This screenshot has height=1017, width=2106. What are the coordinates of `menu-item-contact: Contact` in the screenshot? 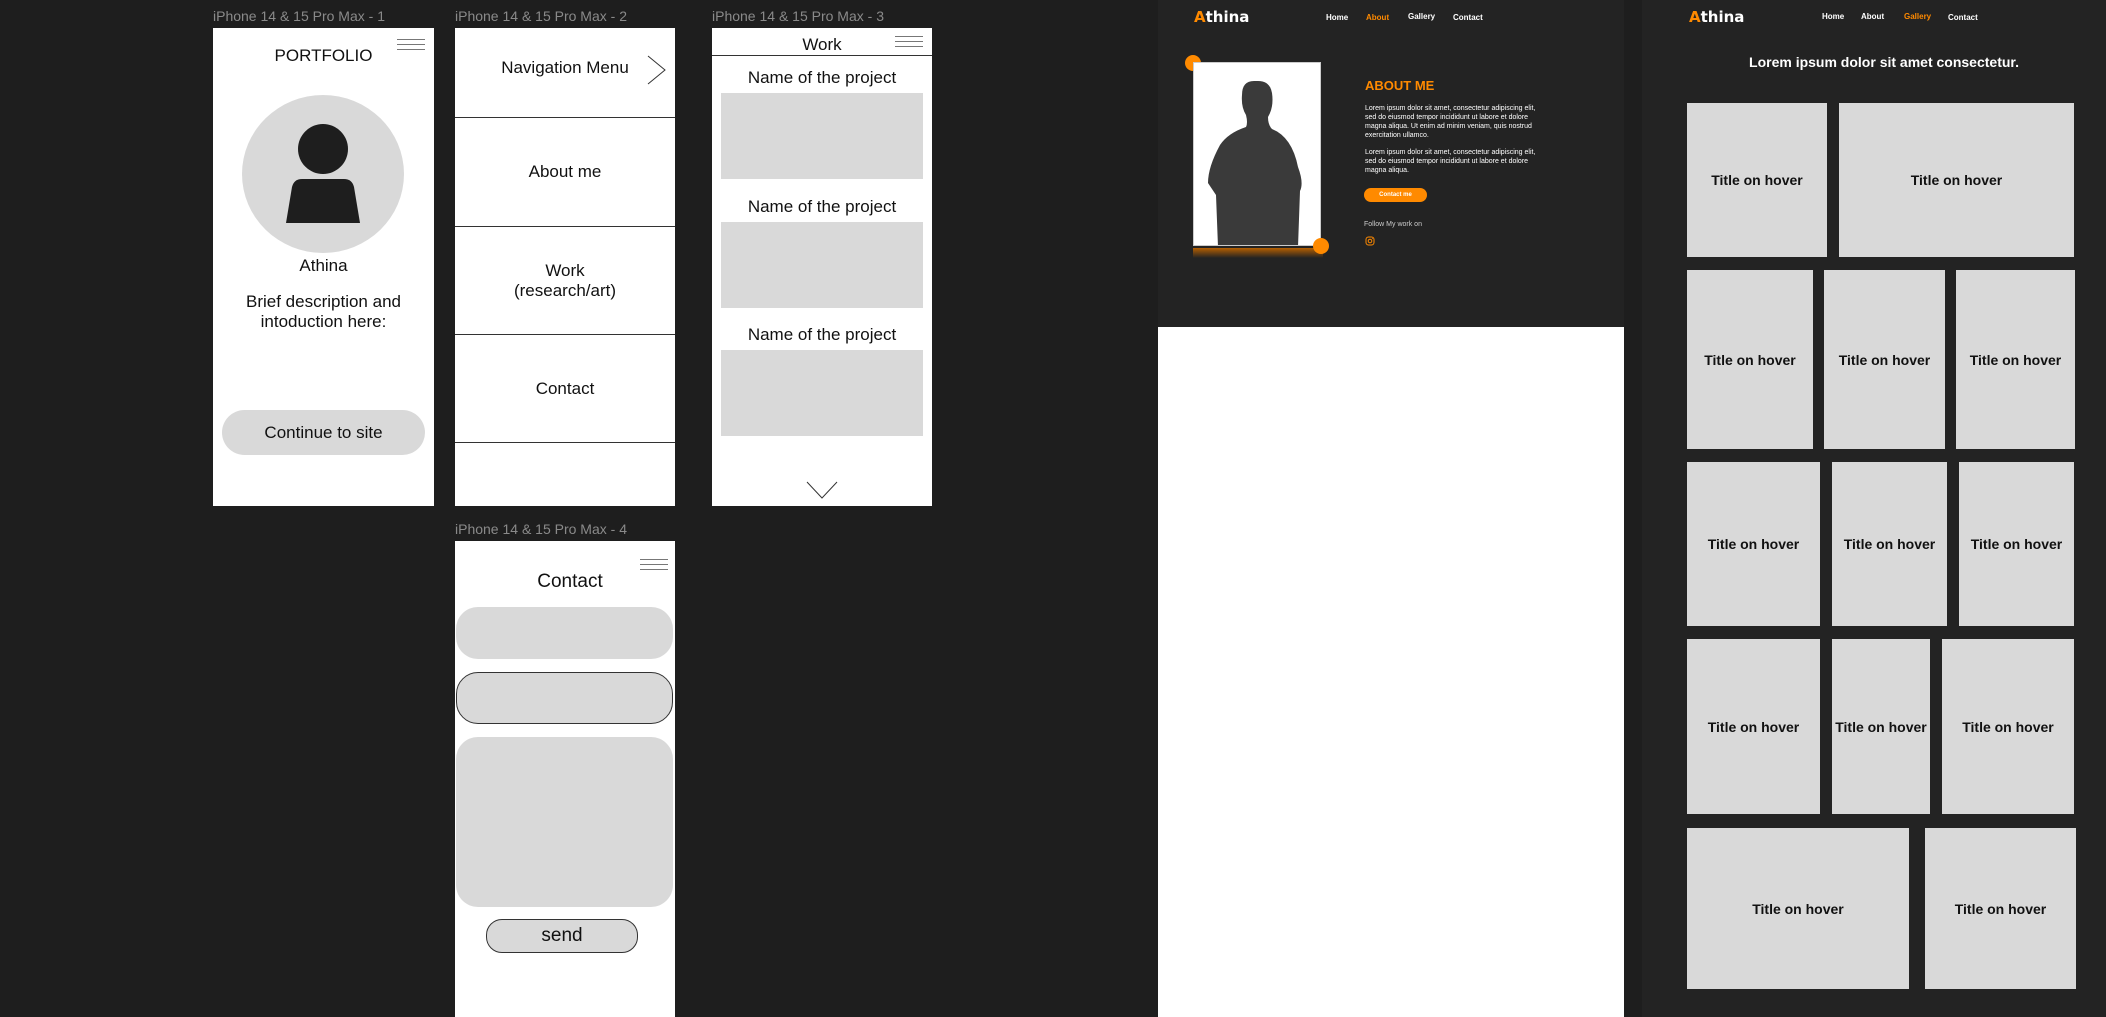 It's located at (565, 389).